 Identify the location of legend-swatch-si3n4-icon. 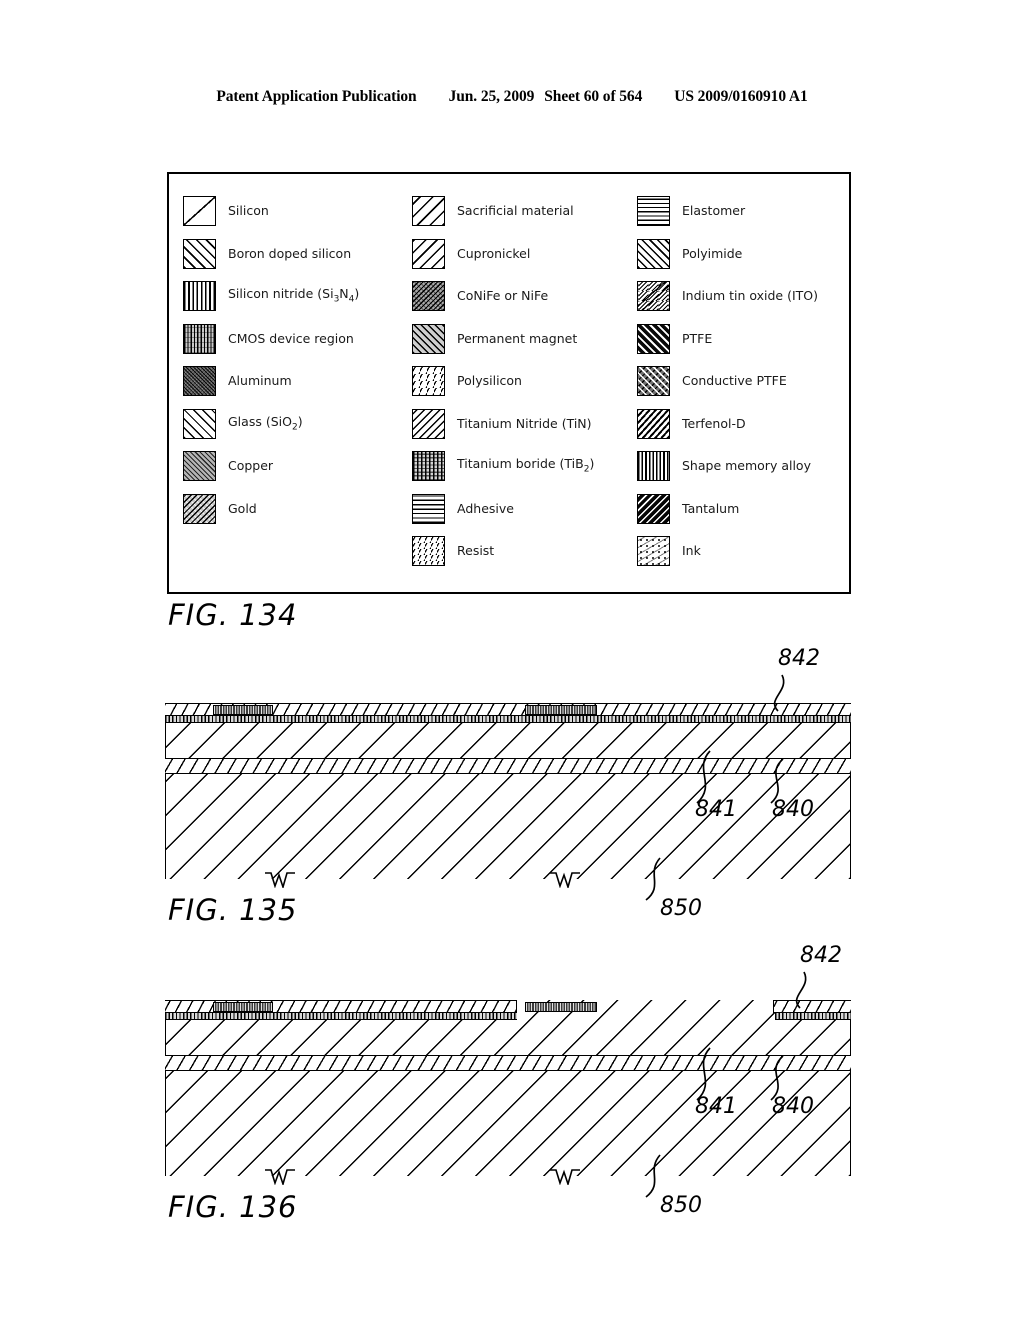
(199, 296).